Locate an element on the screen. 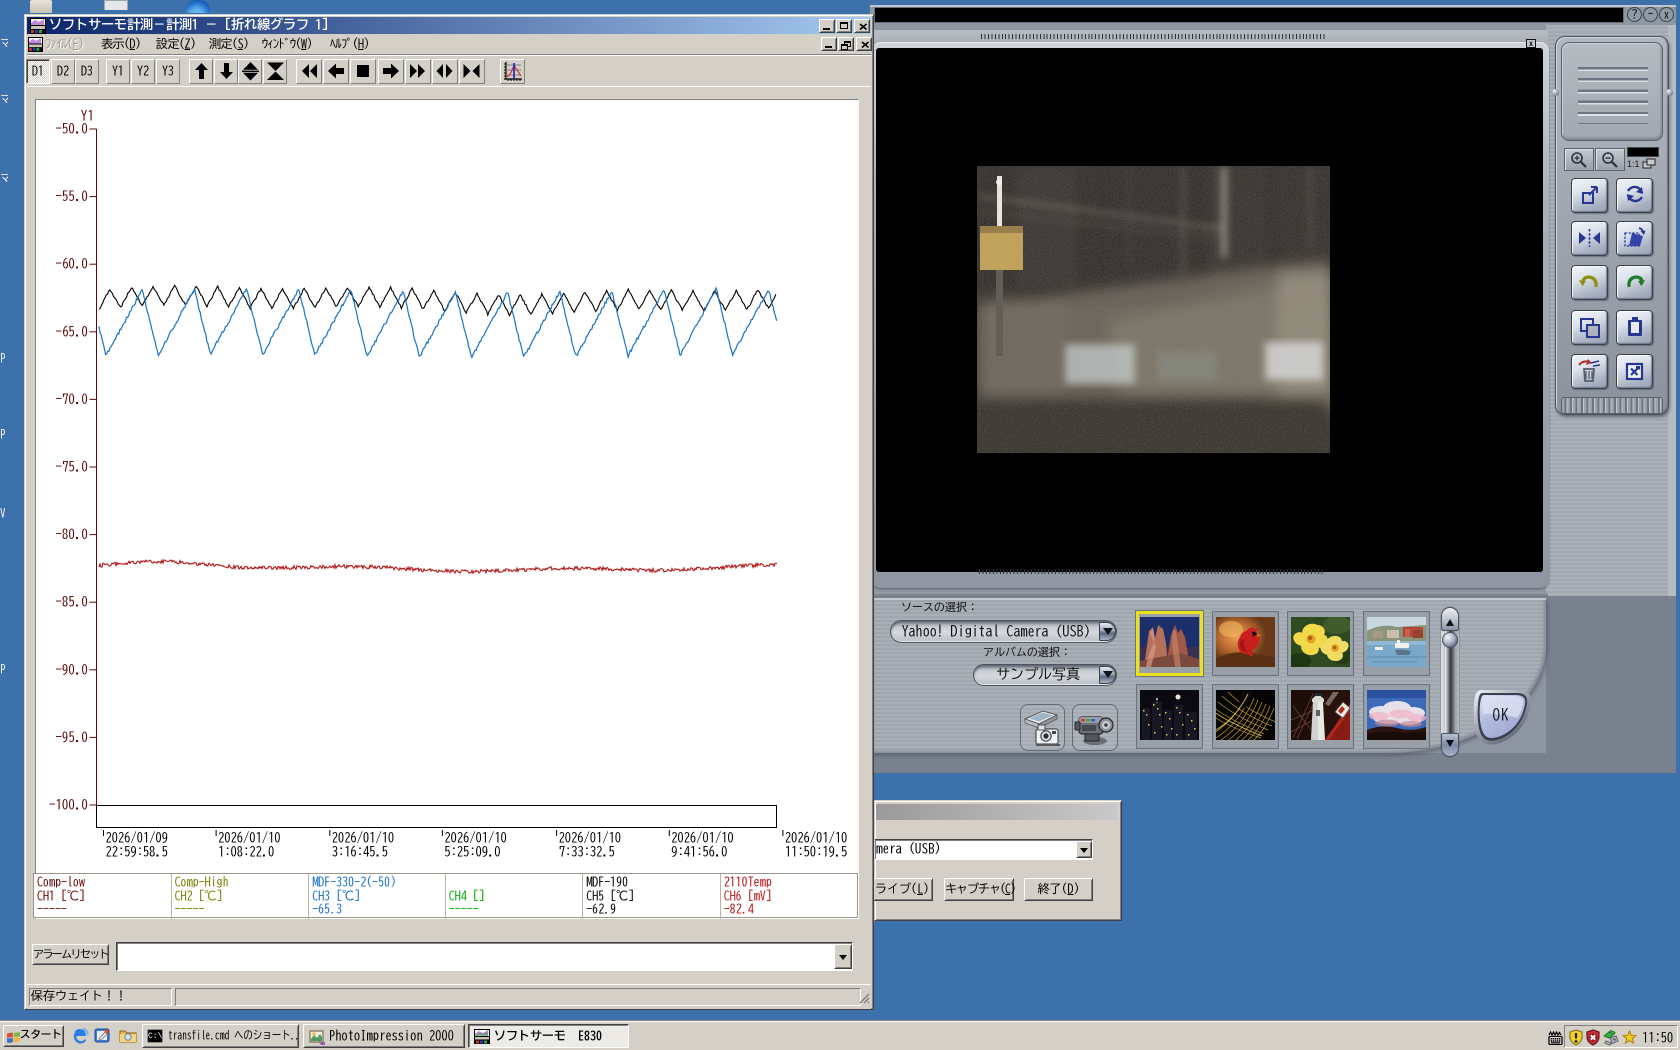 This screenshot has height=1050, width=1680. svg-text: -60.0 is located at coordinates (72, 263).